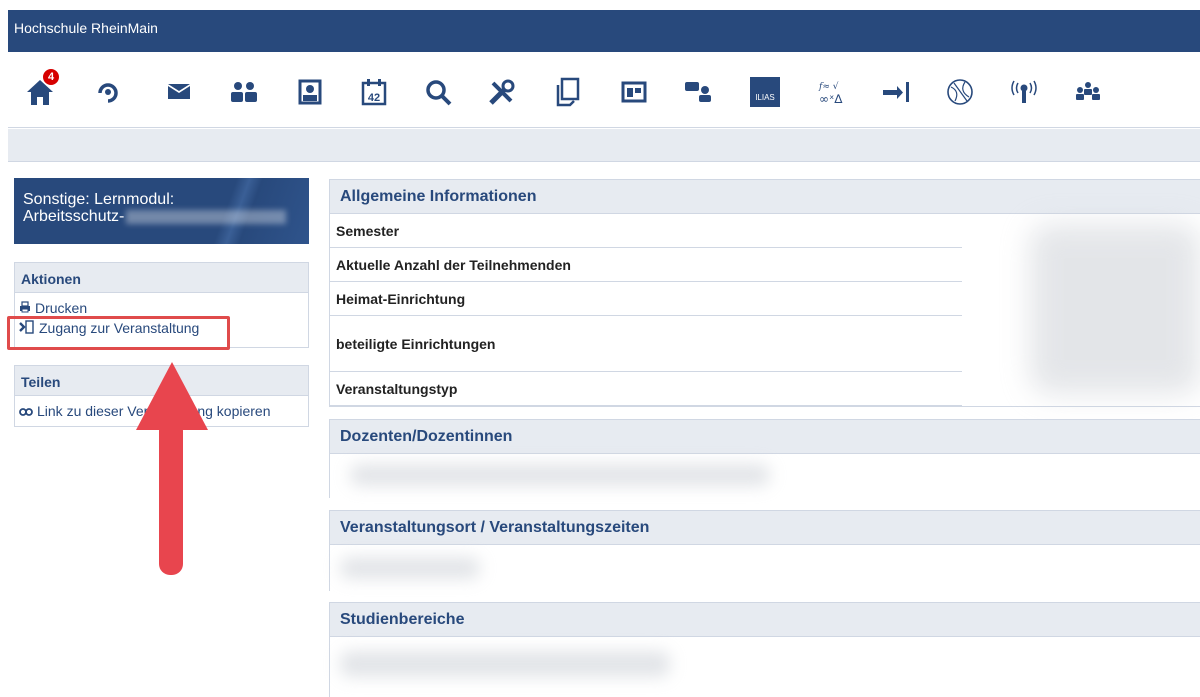 The height and width of the screenshot is (697, 1200). I want to click on community-icon, so click(244, 92).